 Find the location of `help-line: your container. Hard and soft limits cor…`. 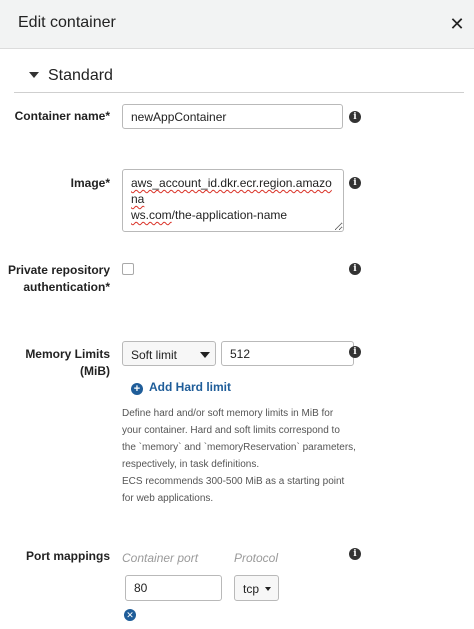

help-line: your container. Hard and soft limits cor… is located at coordinates (231, 430).